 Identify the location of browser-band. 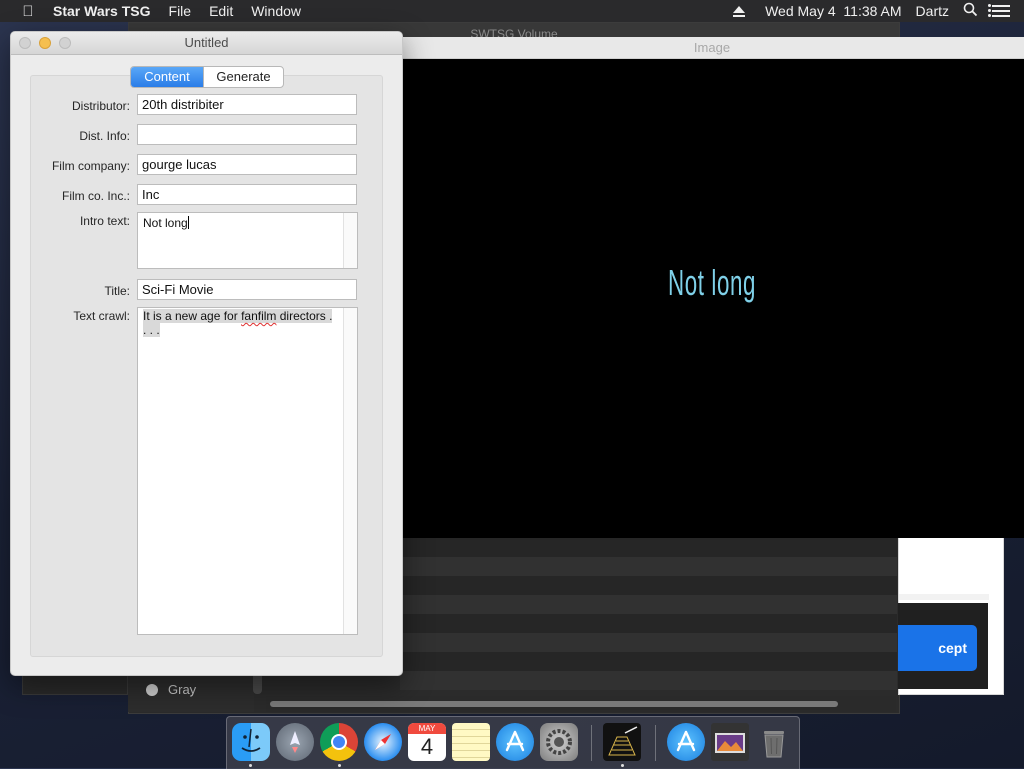
(944, 597).